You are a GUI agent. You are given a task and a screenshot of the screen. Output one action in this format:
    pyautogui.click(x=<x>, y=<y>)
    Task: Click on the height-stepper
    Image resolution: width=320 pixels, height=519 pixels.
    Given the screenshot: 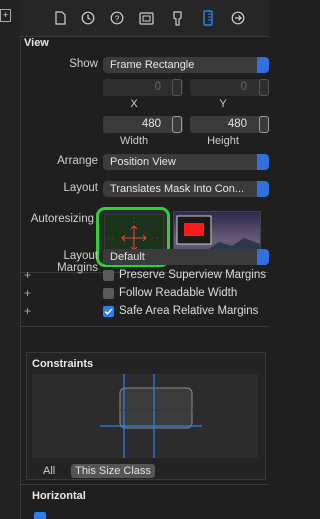 What is the action you would take?
    pyautogui.click(x=264, y=124)
    